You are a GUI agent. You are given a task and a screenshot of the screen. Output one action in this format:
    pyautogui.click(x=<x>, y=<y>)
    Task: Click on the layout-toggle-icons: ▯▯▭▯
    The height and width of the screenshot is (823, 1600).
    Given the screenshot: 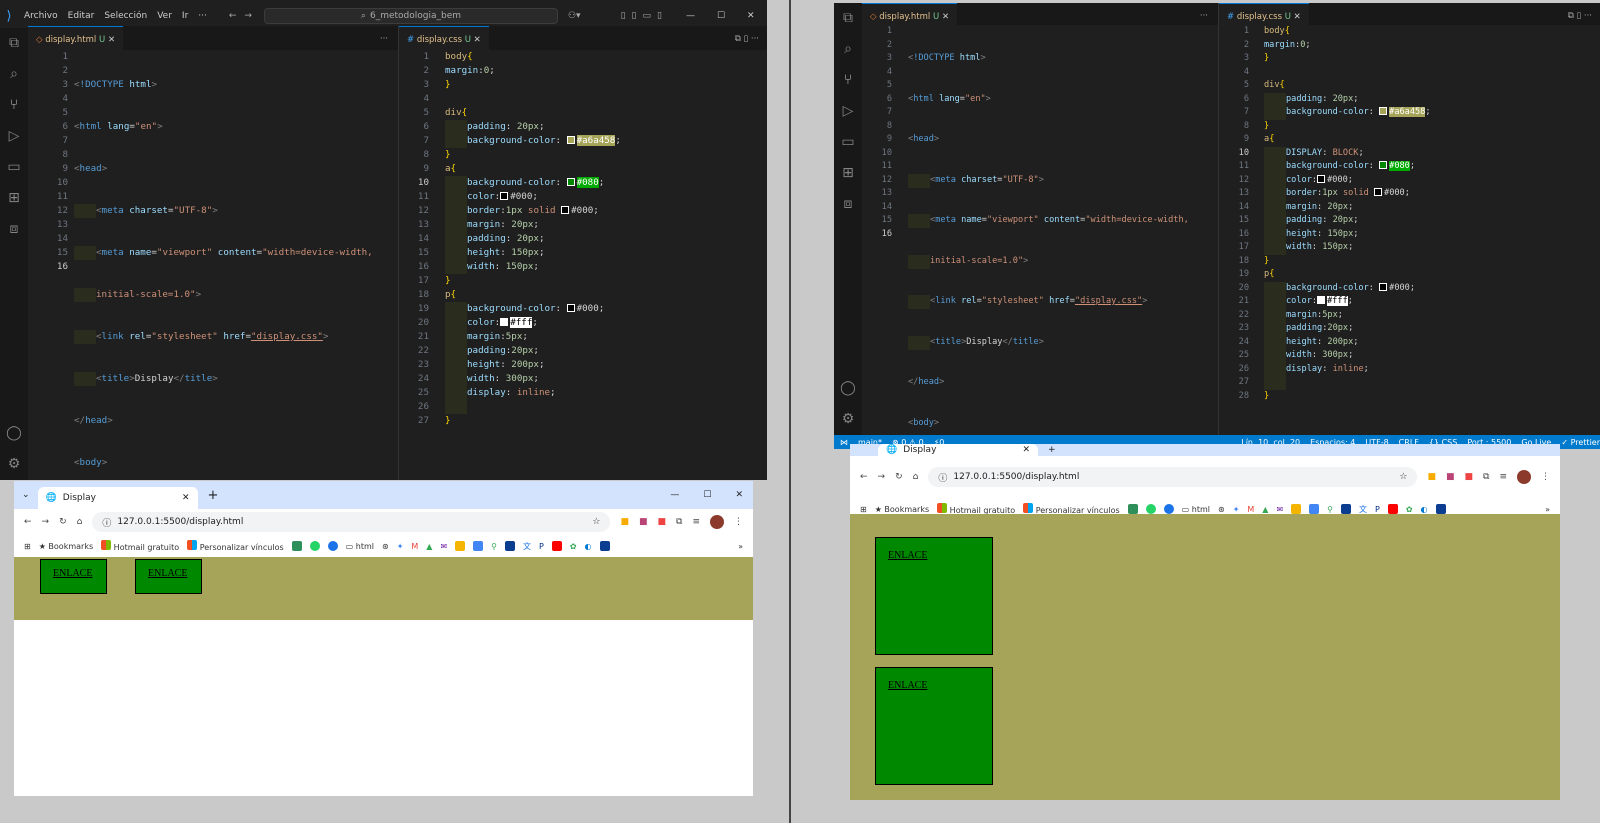 What is the action you would take?
    pyautogui.click(x=644, y=16)
    